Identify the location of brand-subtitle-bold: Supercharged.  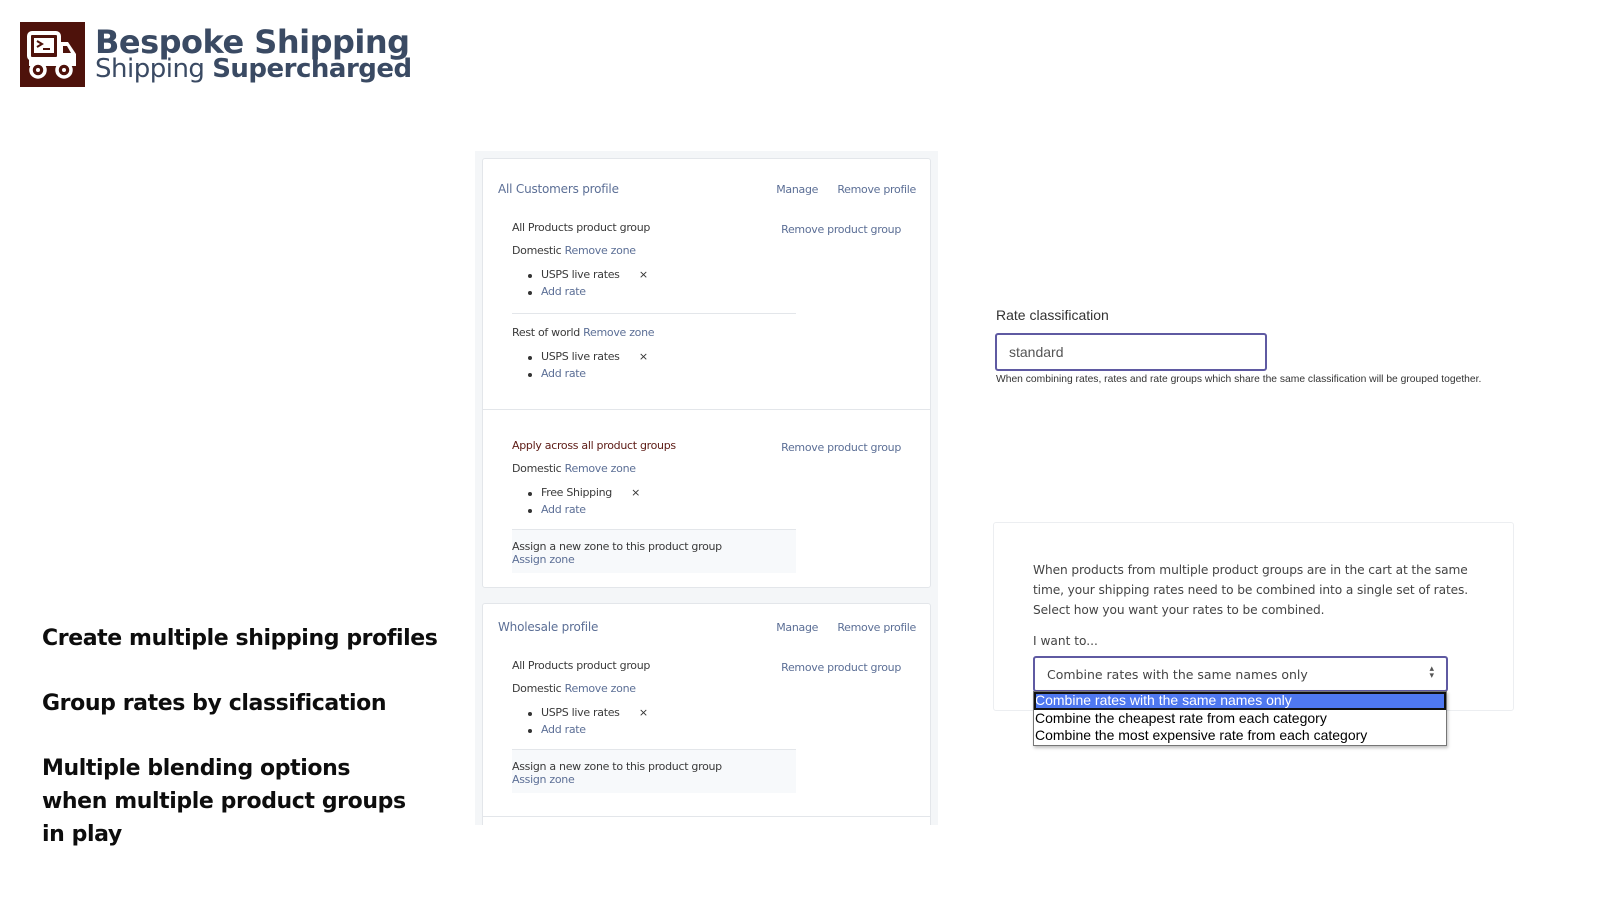
(312, 69).